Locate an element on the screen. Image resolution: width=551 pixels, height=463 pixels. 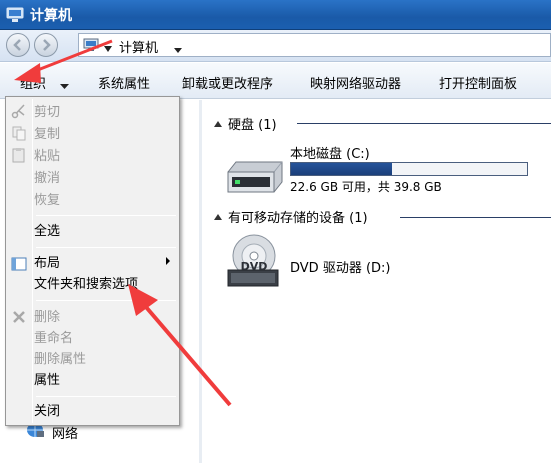
hard-drive-icon is located at coordinates (255, 179).